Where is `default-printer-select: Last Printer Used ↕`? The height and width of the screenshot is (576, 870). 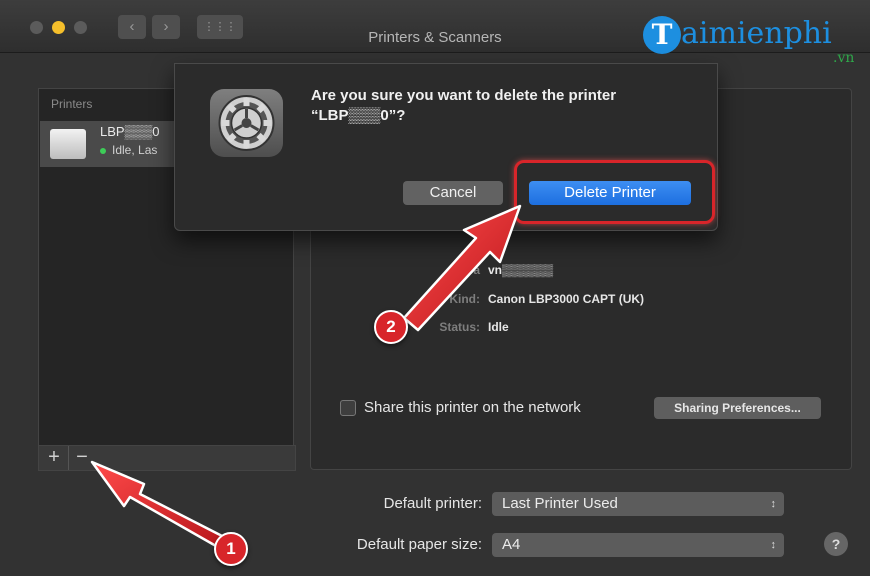 default-printer-select: Last Printer Used ↕ is located at coordinates (638, 504).